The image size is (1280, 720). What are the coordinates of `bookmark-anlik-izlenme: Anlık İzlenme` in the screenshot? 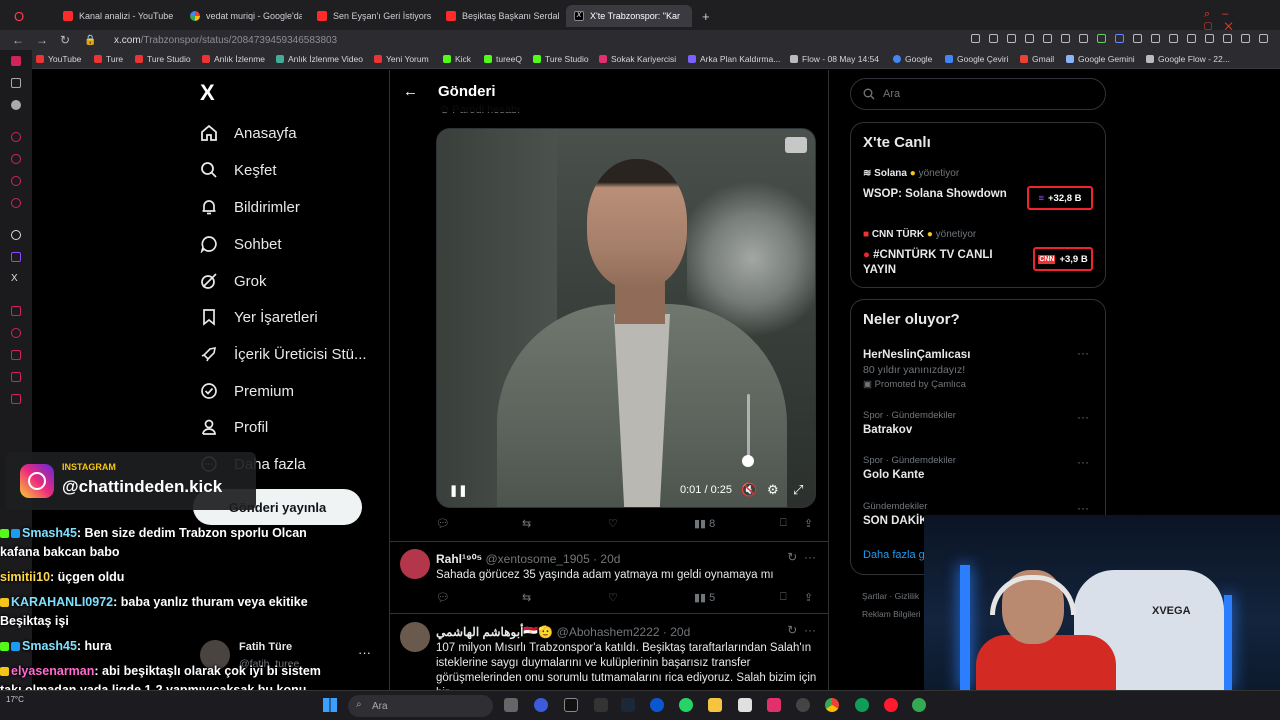 It's located at (233, 59).